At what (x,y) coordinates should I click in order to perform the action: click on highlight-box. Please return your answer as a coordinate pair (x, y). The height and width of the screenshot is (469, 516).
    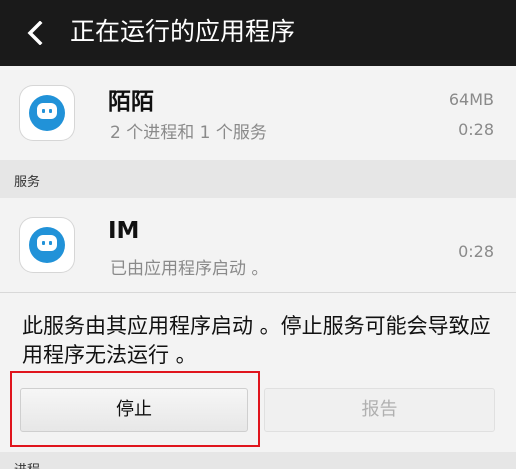
    Looking at the image, I should click on (135, 409).